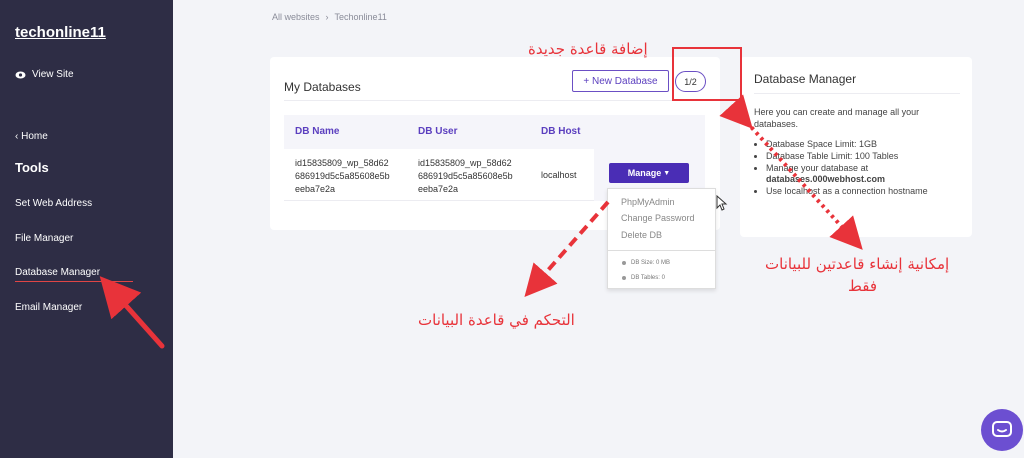 Image resolution: width=1024 pixels, height=458 pixels. Describe the element at coordinates (132, 312) in the screenshot. I see `sidebar-arrow` at that location.